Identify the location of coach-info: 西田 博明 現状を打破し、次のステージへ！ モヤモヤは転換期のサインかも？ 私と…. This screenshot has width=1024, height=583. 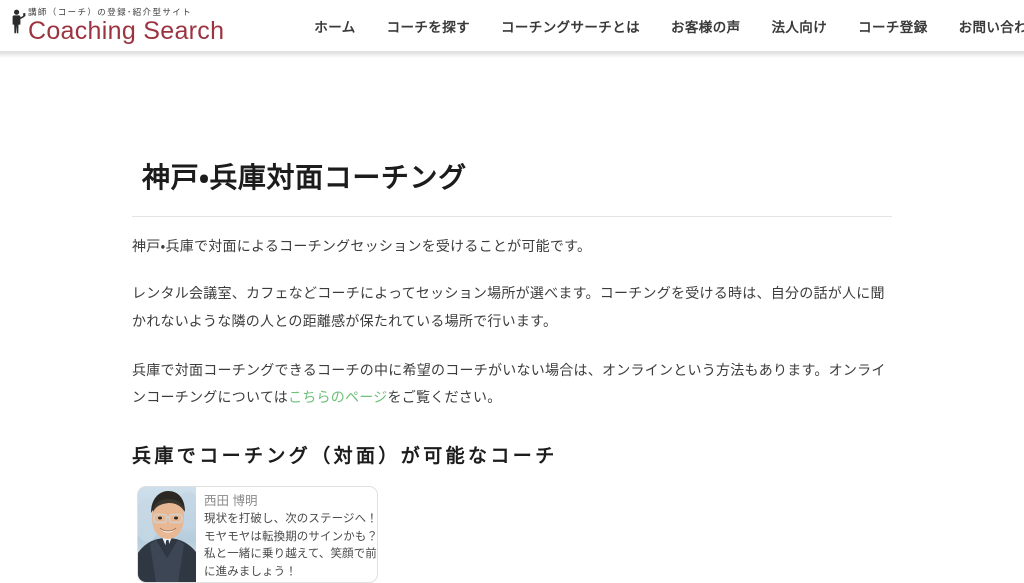
(286, 534).